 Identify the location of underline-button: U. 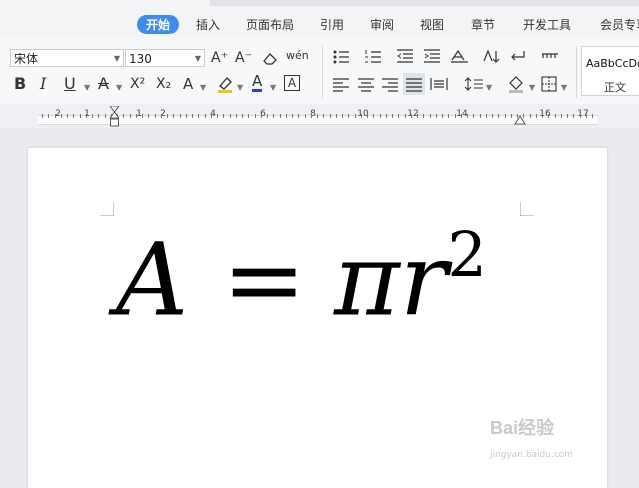
(70, 84).